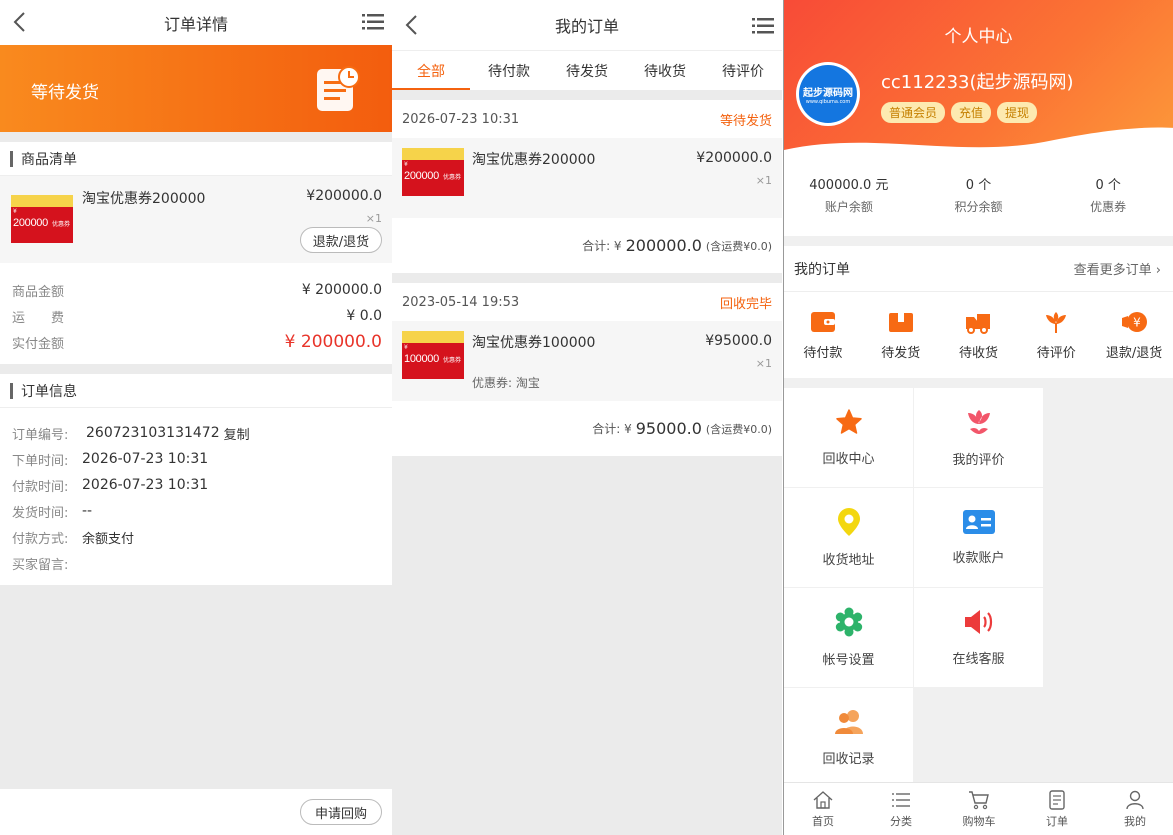 The image size is (1173, 835). Describe the element at coordinates (901, 335) in the screenshot. I see `shortcut-pending-shipment: 待发货` at that location.